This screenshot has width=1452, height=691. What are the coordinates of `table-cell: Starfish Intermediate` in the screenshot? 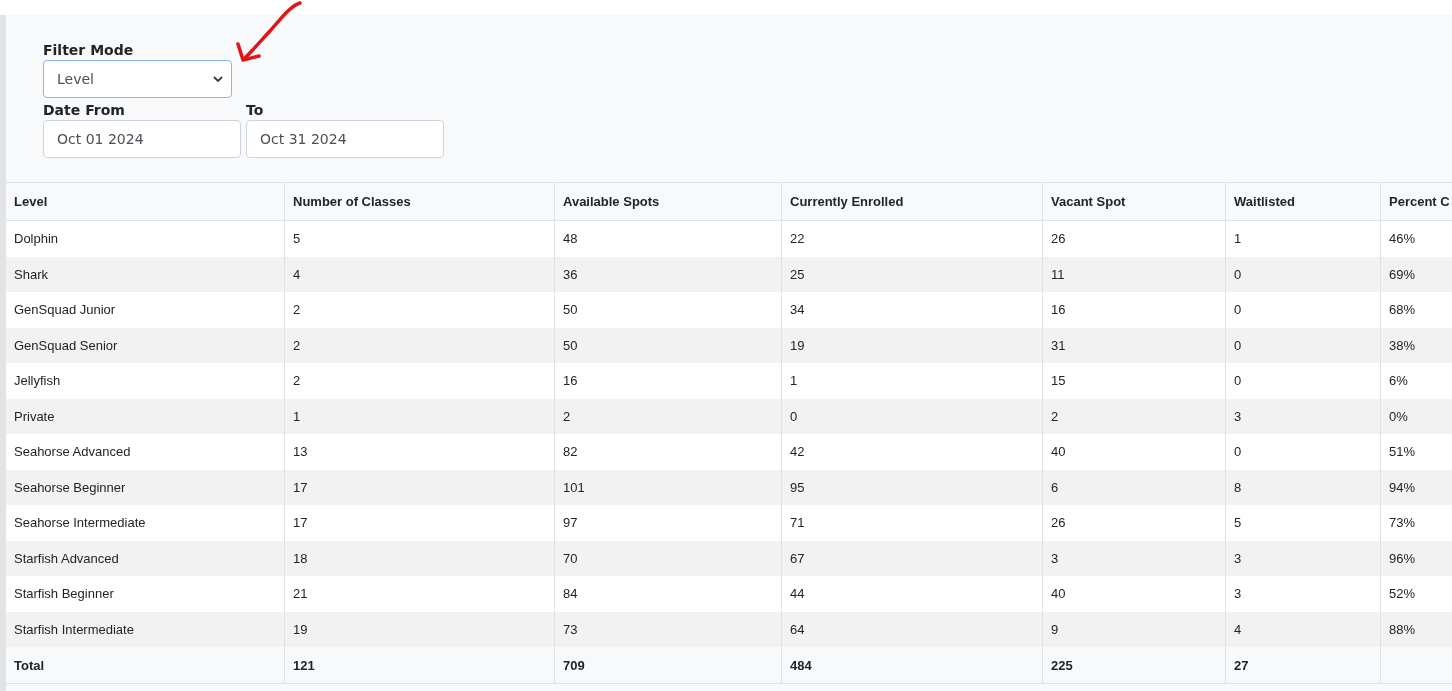 It's located at (145, 629).